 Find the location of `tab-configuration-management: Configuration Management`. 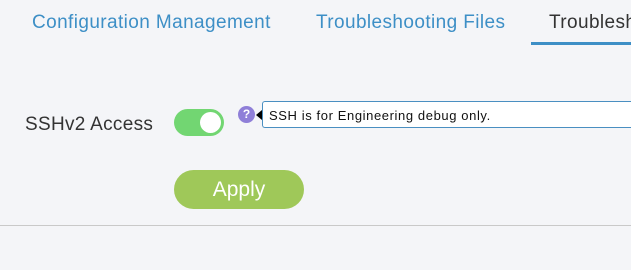

tab-configuration-management: Configuration Management is located at coordinates (151, 23).